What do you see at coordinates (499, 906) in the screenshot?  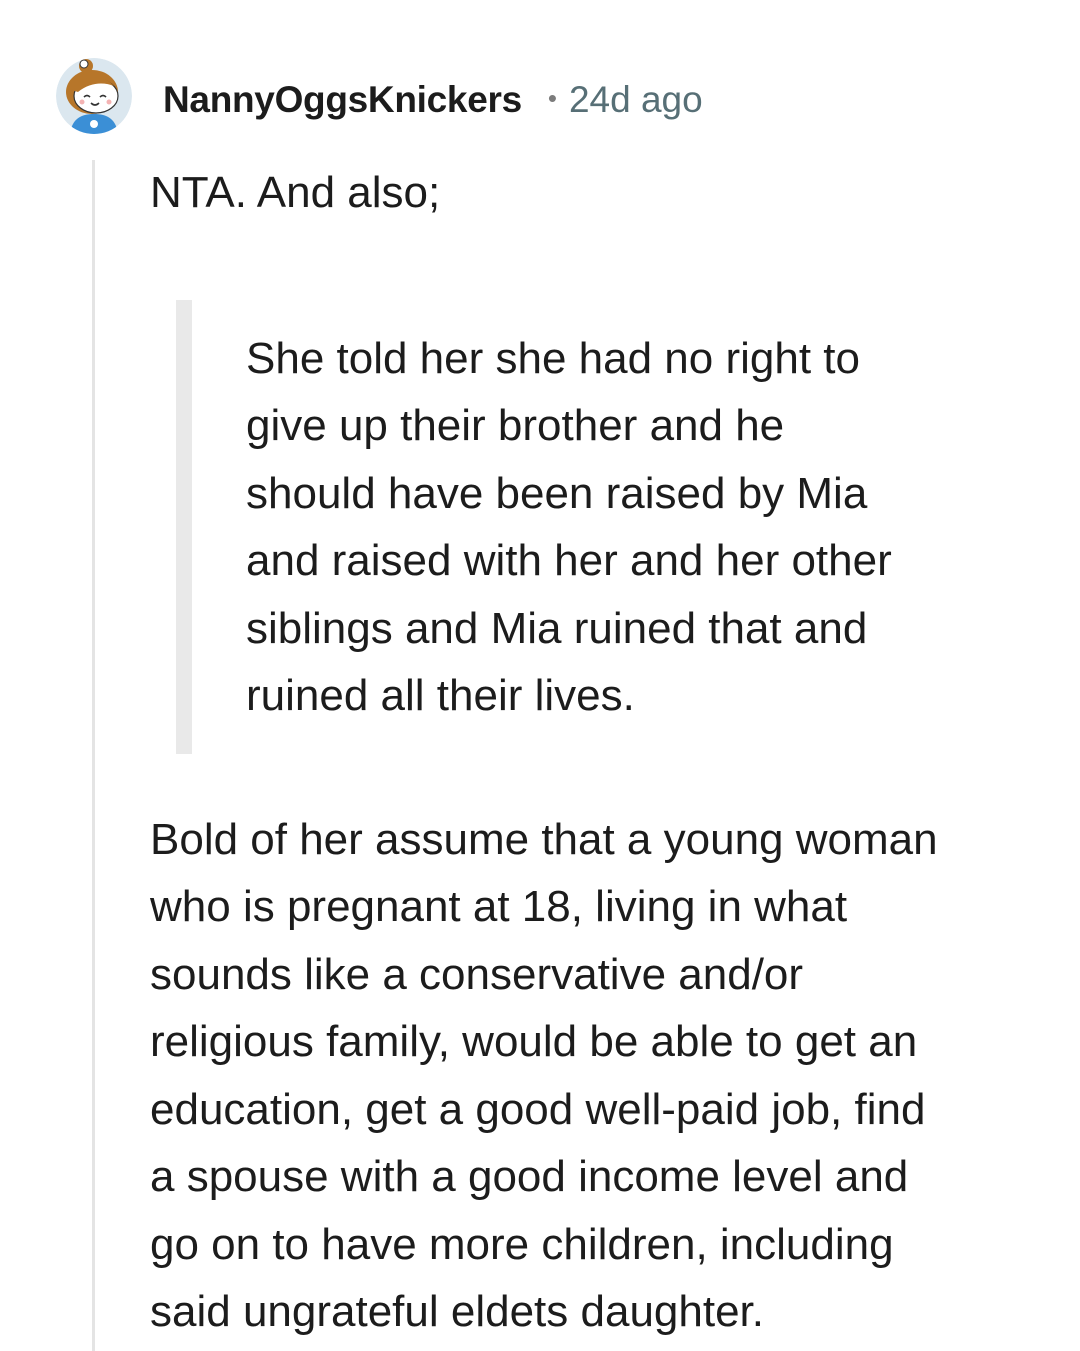 I see `paragraph-line: who is pregnant at 18, living in what` at bounding box center [499, 906].